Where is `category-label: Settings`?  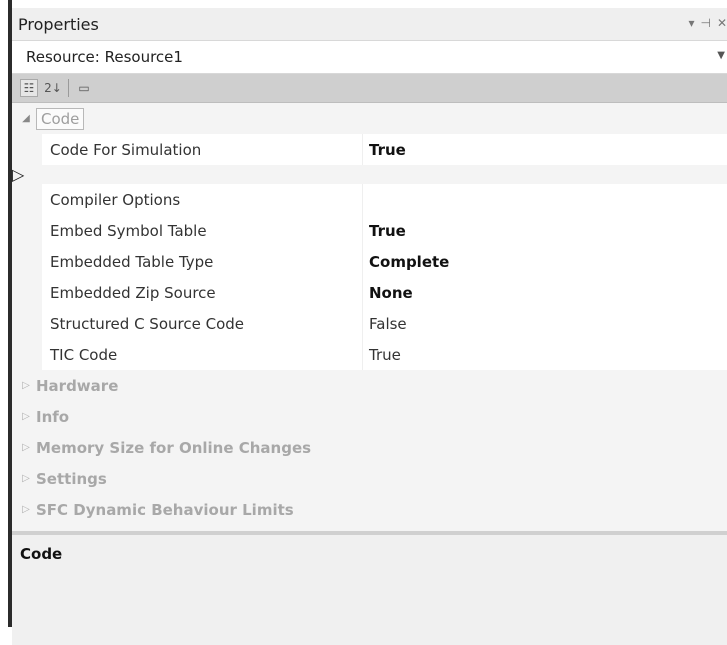
category-label: Settings is located at coordinates (71, 478).